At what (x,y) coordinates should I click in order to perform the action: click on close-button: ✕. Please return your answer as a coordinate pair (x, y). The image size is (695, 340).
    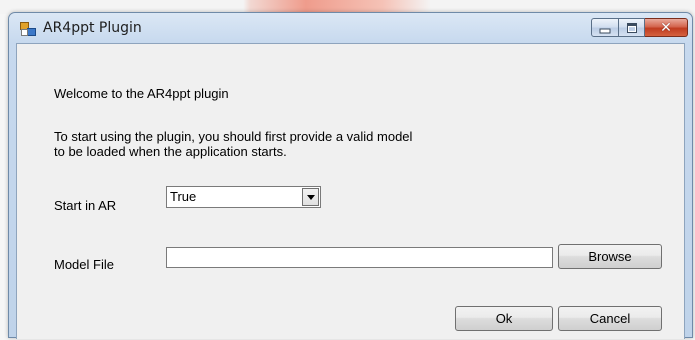
    Looking at the image, I should click on (666, 27).